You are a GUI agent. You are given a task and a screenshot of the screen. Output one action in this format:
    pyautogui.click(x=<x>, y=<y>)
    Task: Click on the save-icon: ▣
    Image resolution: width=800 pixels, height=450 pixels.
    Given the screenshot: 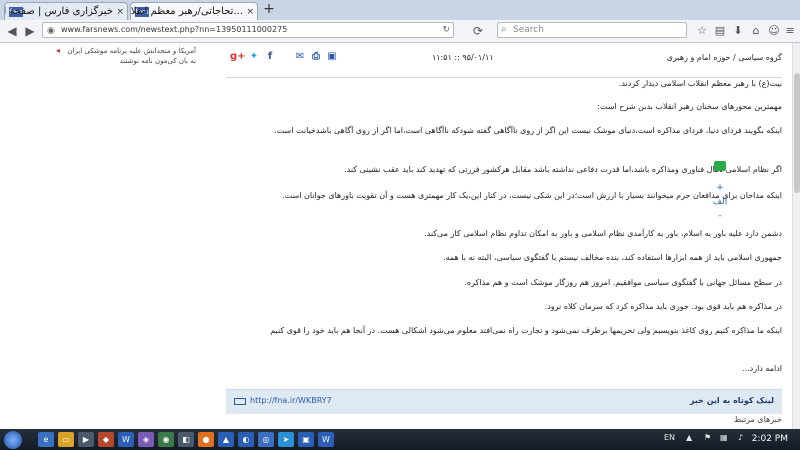 What is the action you would take?
    pyautogui.click(x=332, y=57)
    